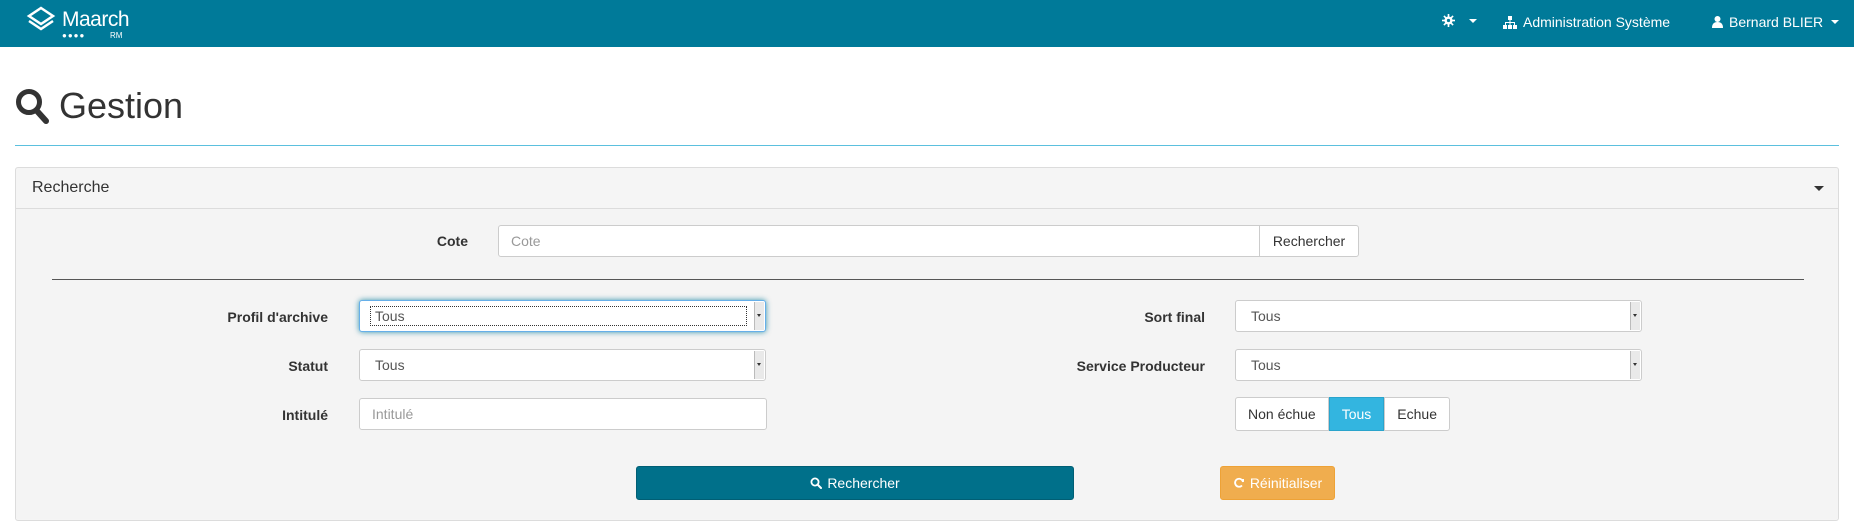 The image size is (1854, 529). I want to click on service-select: Tous, so click(1438, 365).